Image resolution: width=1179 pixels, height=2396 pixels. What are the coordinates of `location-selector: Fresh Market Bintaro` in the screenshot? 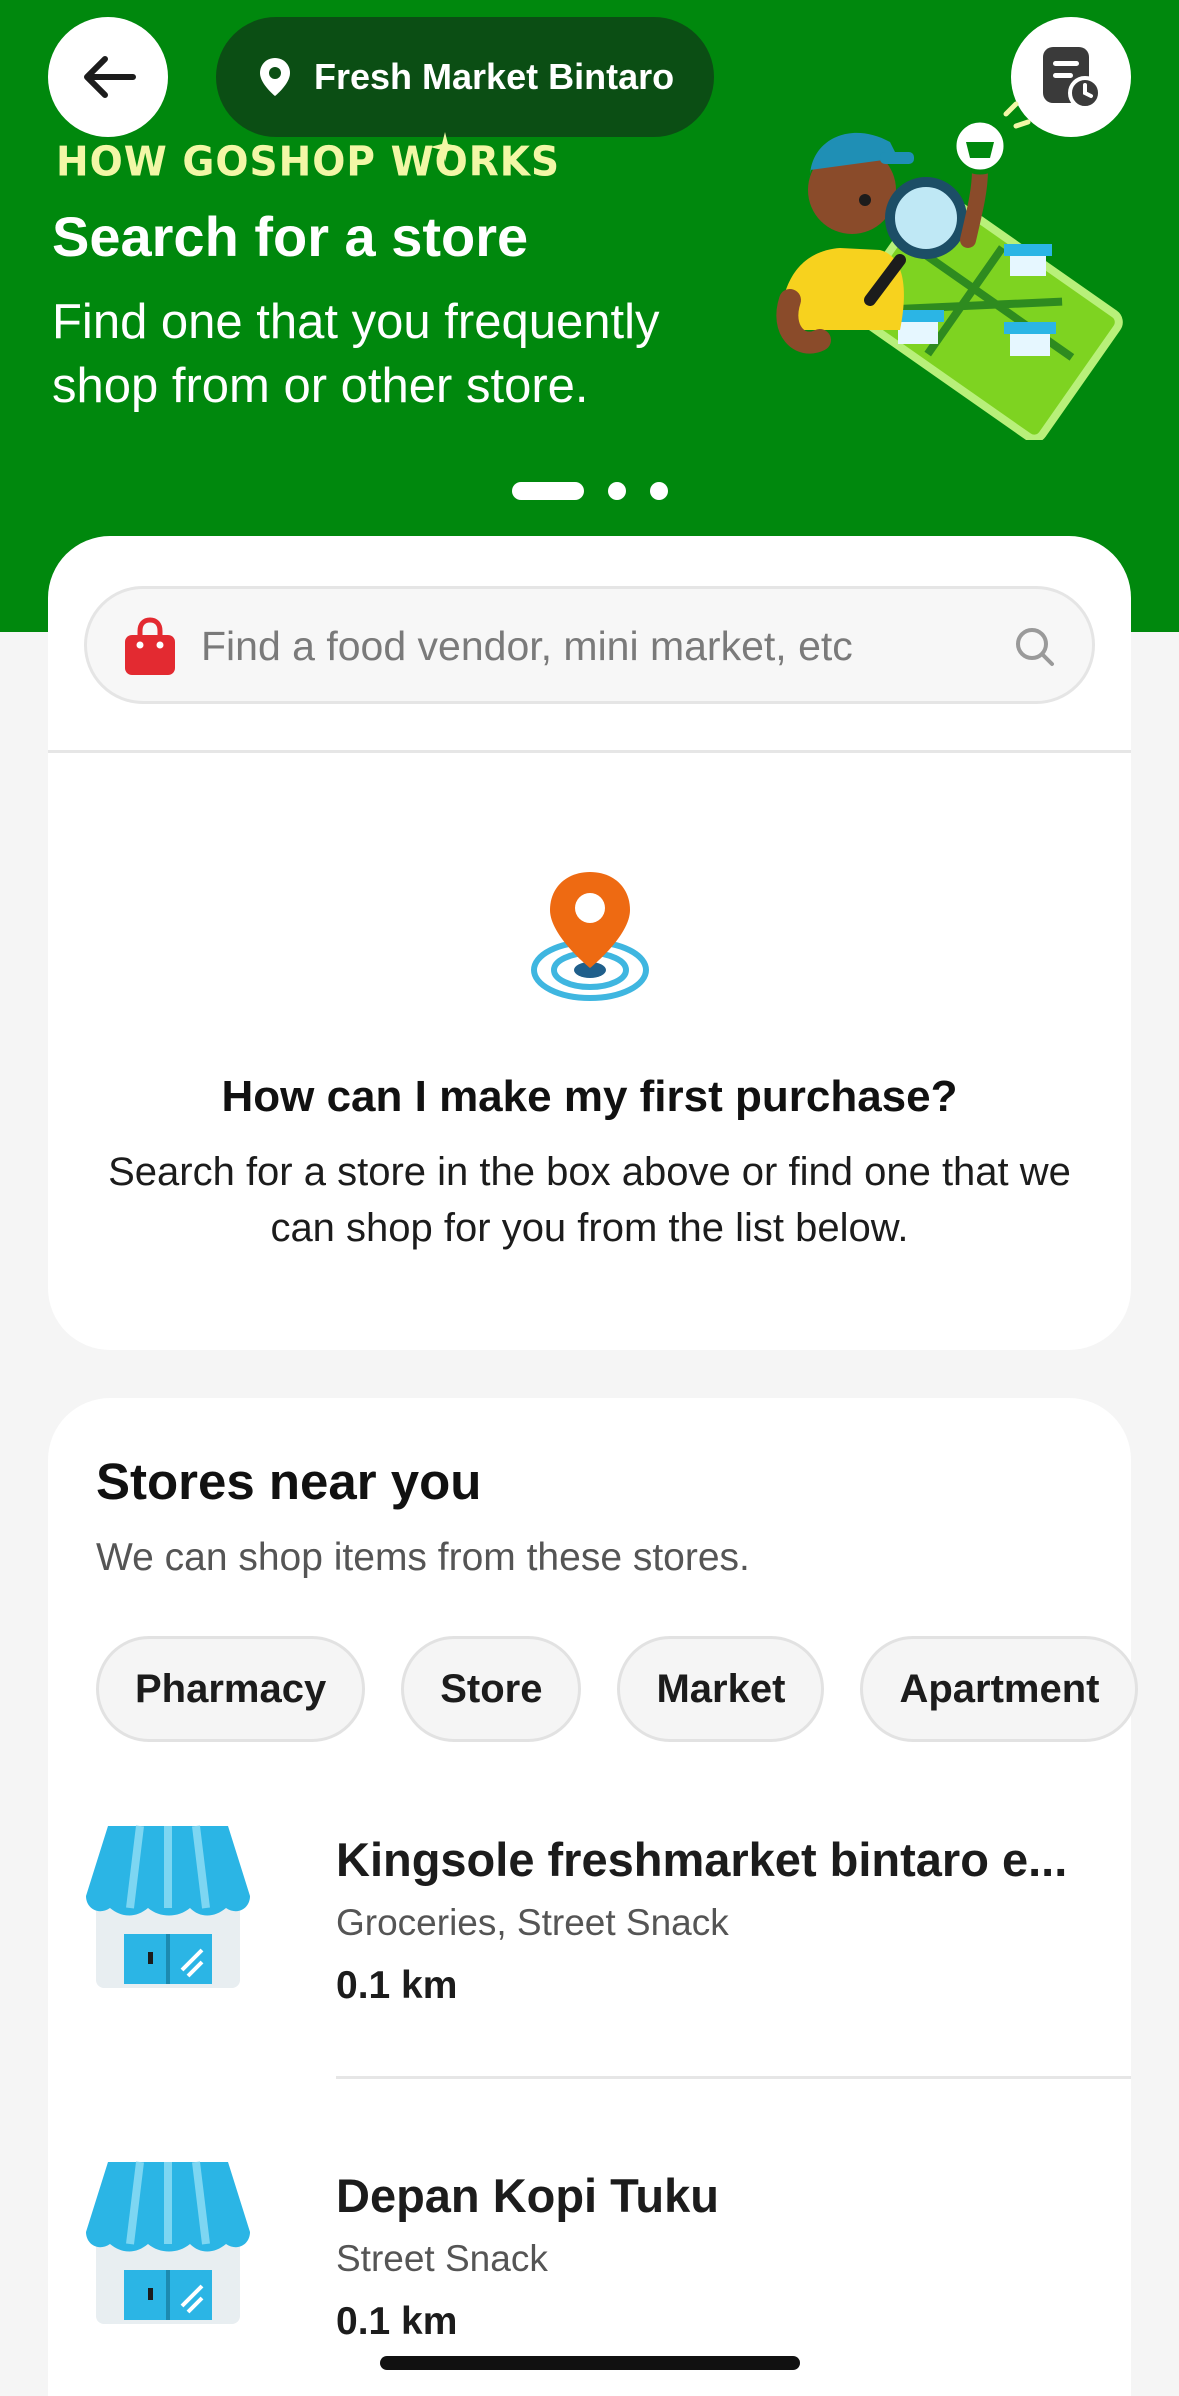 It's located at (465, 77).